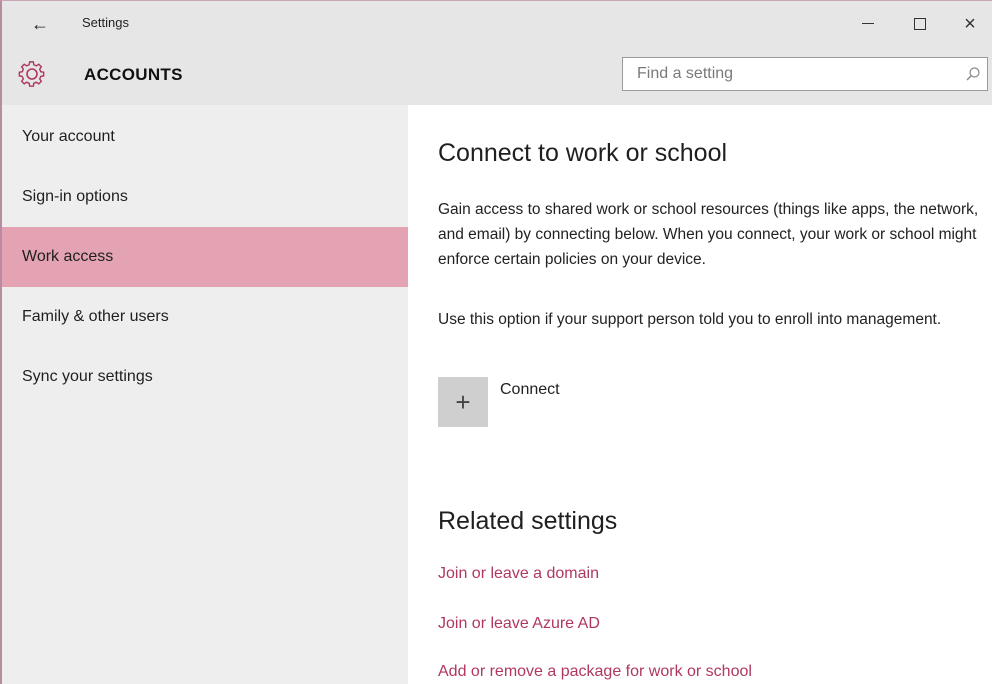  I want to click on minimize-button, so click(868, 24).